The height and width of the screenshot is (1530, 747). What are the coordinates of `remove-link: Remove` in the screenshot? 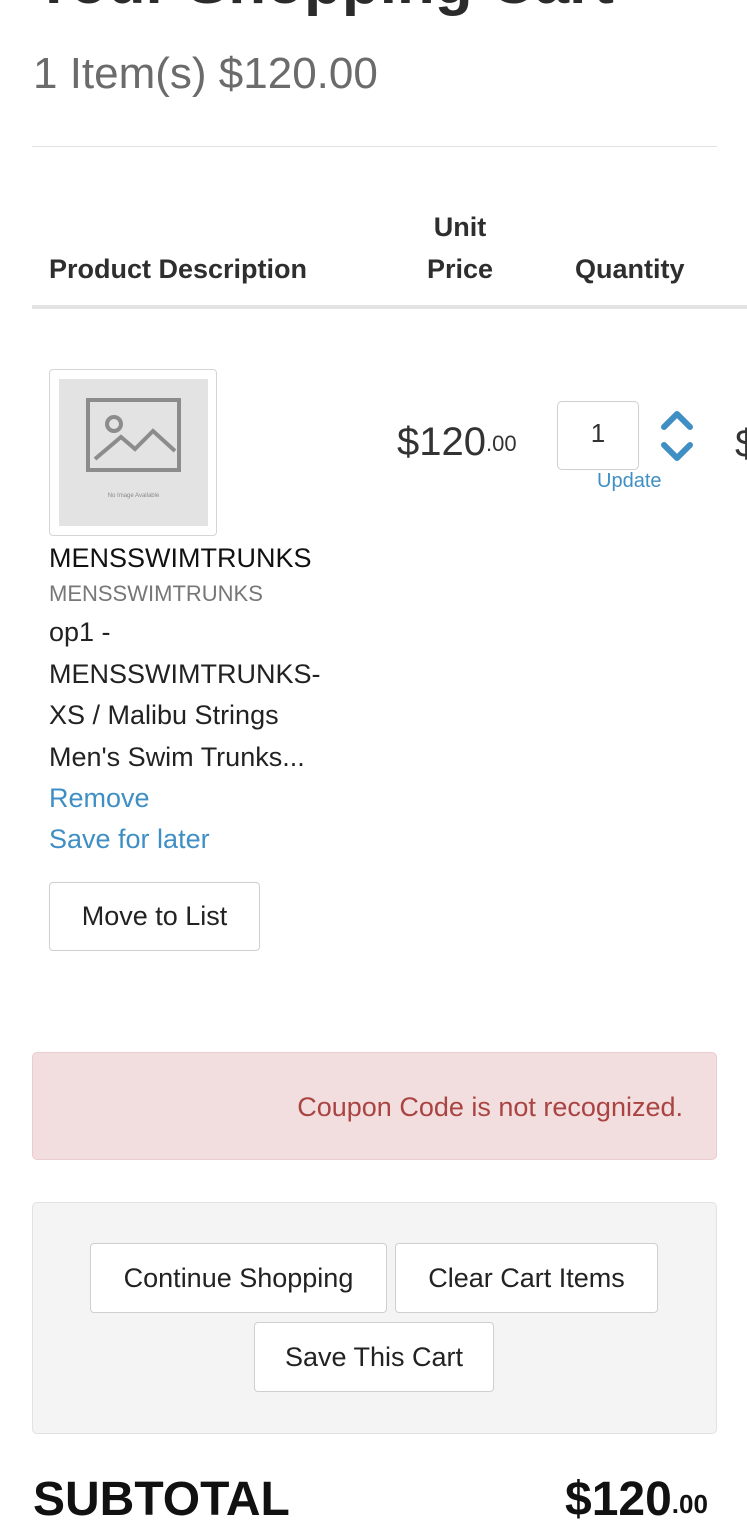 It's located at (99, 798).